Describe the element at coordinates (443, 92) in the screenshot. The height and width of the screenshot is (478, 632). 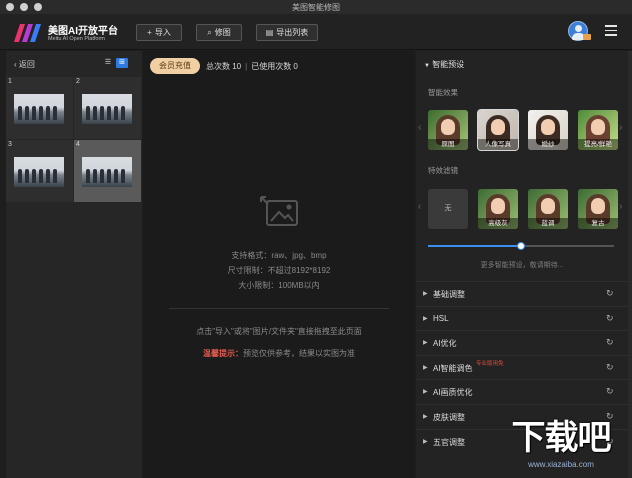
I see `smart-effects-label: 智能效果` at that location.